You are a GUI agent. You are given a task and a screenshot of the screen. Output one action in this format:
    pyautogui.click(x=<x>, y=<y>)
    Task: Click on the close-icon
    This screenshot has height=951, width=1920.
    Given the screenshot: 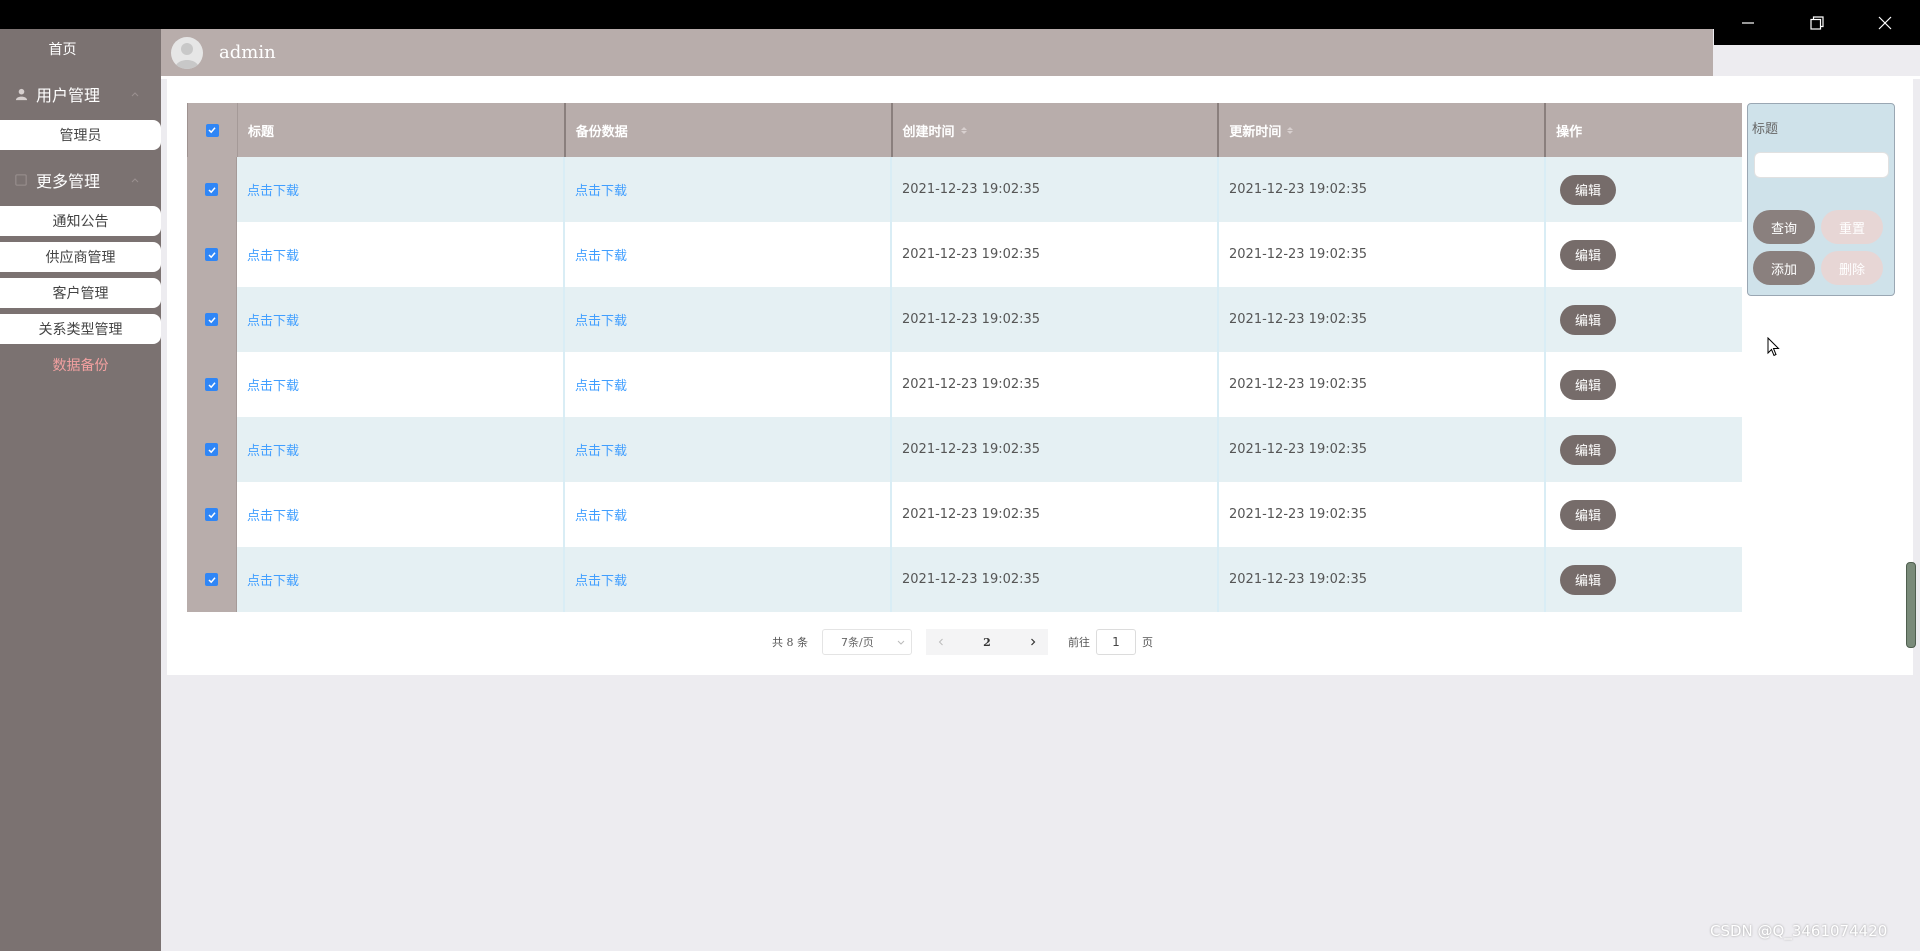 What is the action you would take?
    pyautogui.click(x=1885, y=22)
    